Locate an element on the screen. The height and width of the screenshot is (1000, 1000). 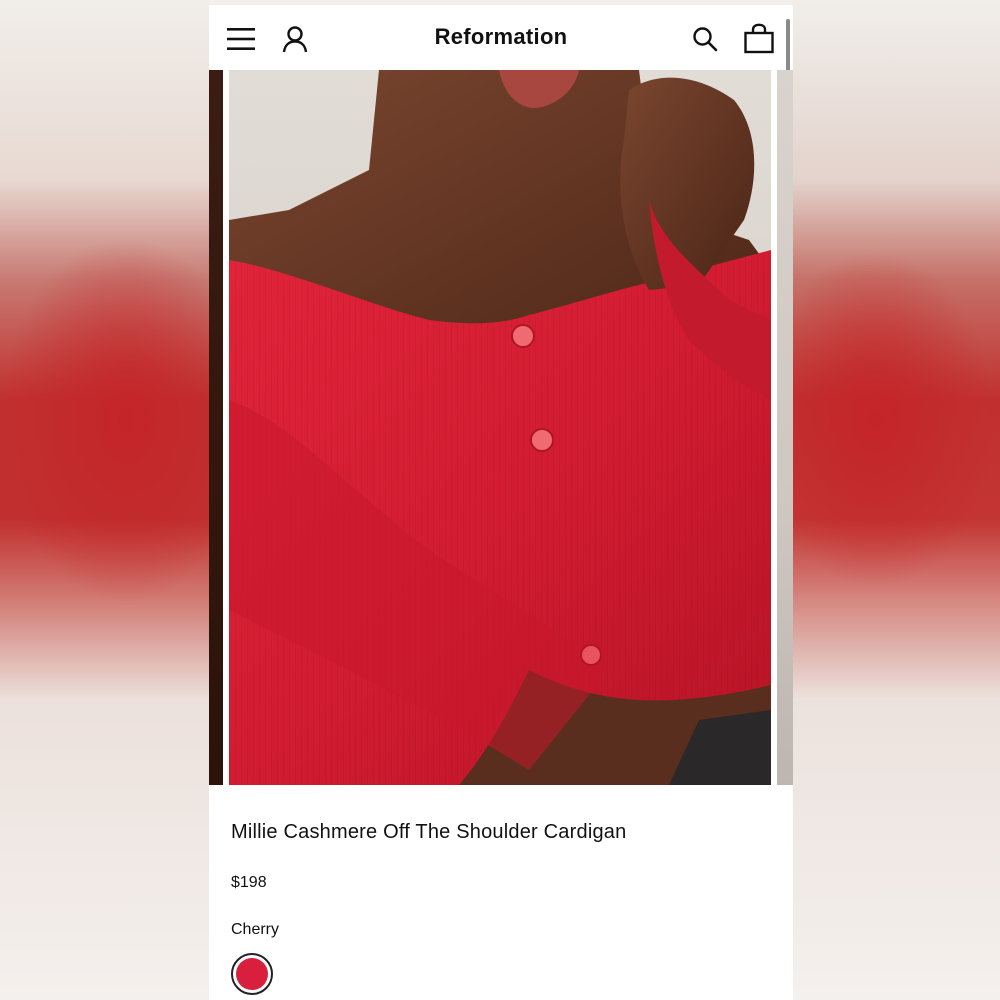
selected-color-label: Cherry is located at coordinates (255, 929).